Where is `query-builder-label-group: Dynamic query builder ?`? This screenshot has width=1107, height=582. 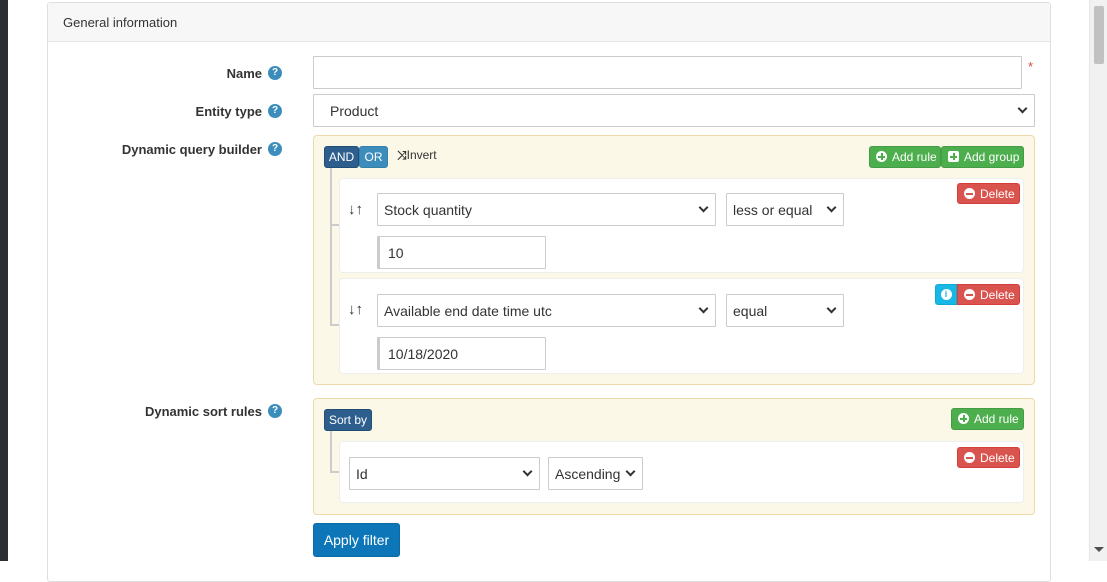 query-builder-label-group: Dynamic query builder ? is located at coordinates (171, 150).